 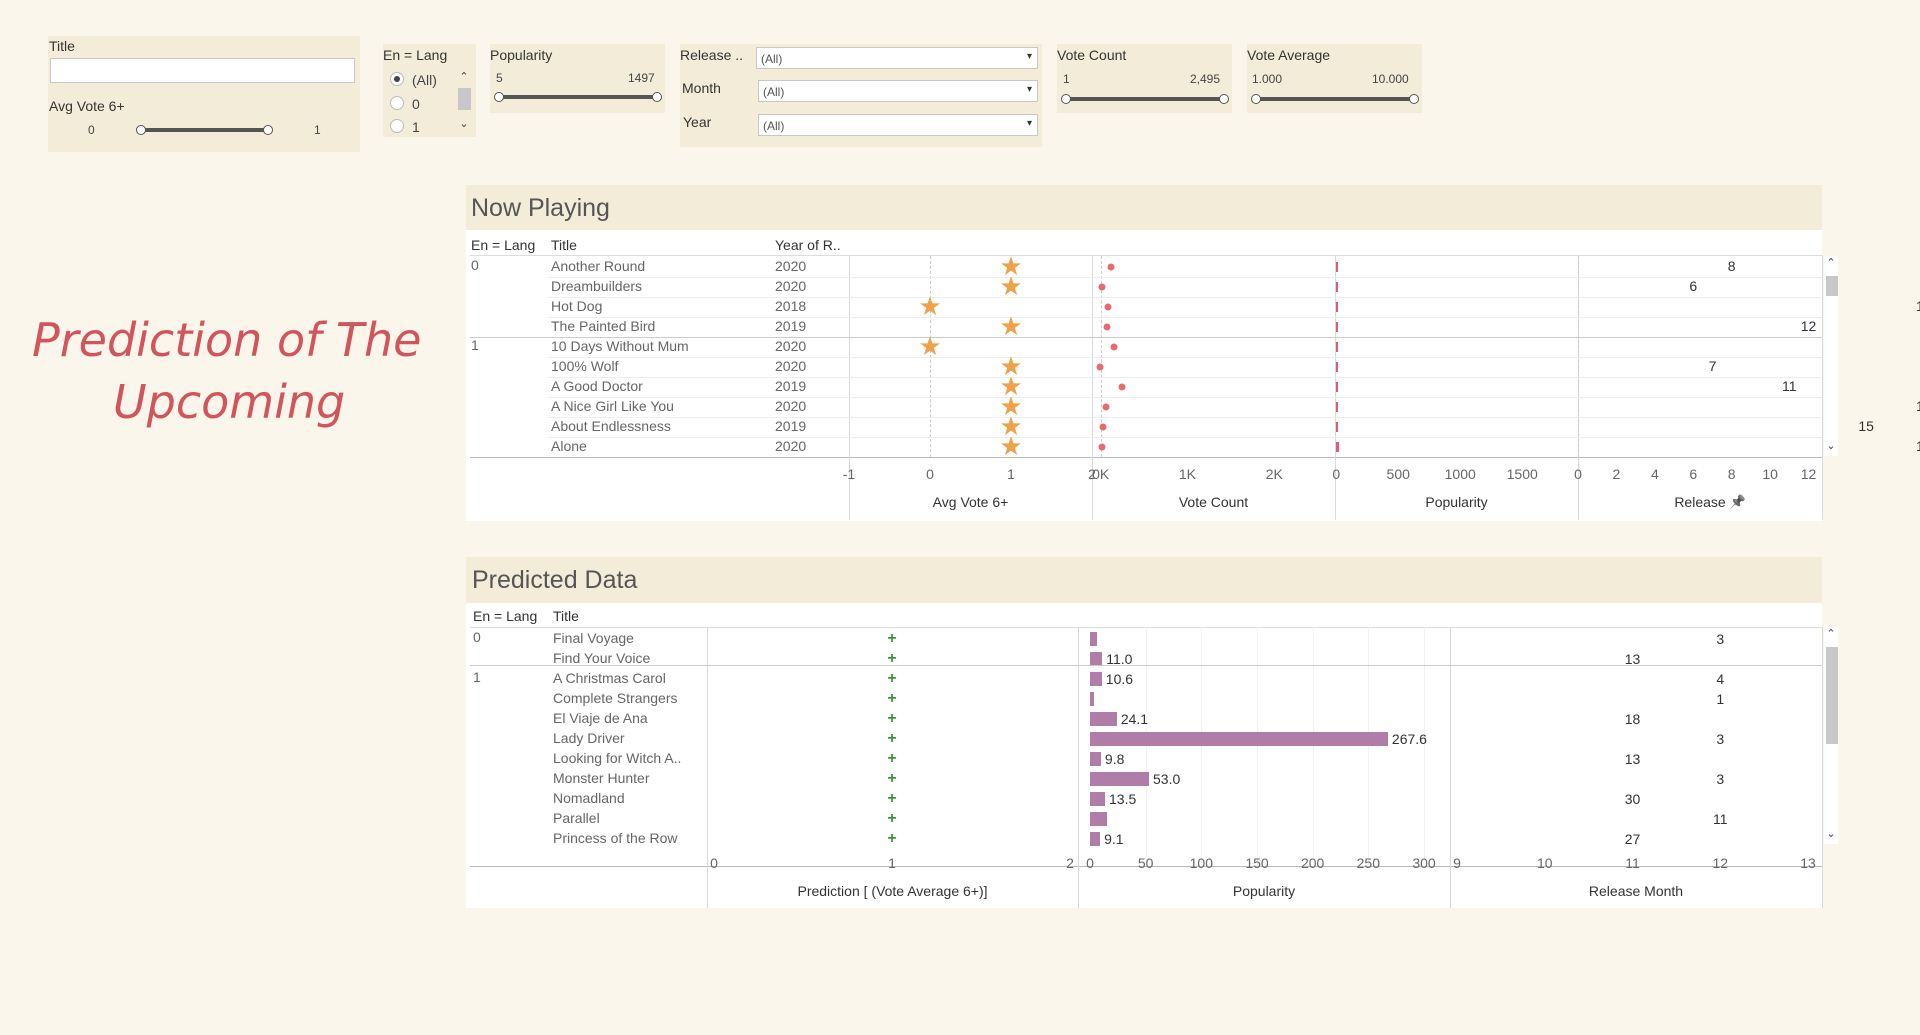 I want to click on vote-average-slider-min-handle, so click(x=1256, y=99).